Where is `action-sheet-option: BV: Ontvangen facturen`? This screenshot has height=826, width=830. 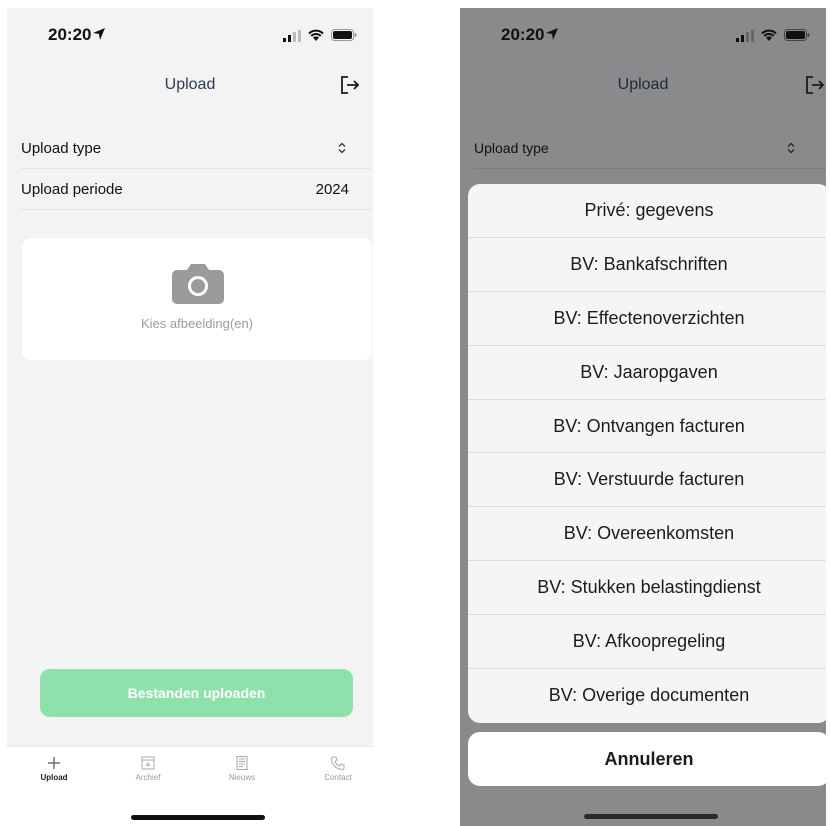
action-sheet-option: BV: Ontvangen facturen is located at coordinates (647, 427).